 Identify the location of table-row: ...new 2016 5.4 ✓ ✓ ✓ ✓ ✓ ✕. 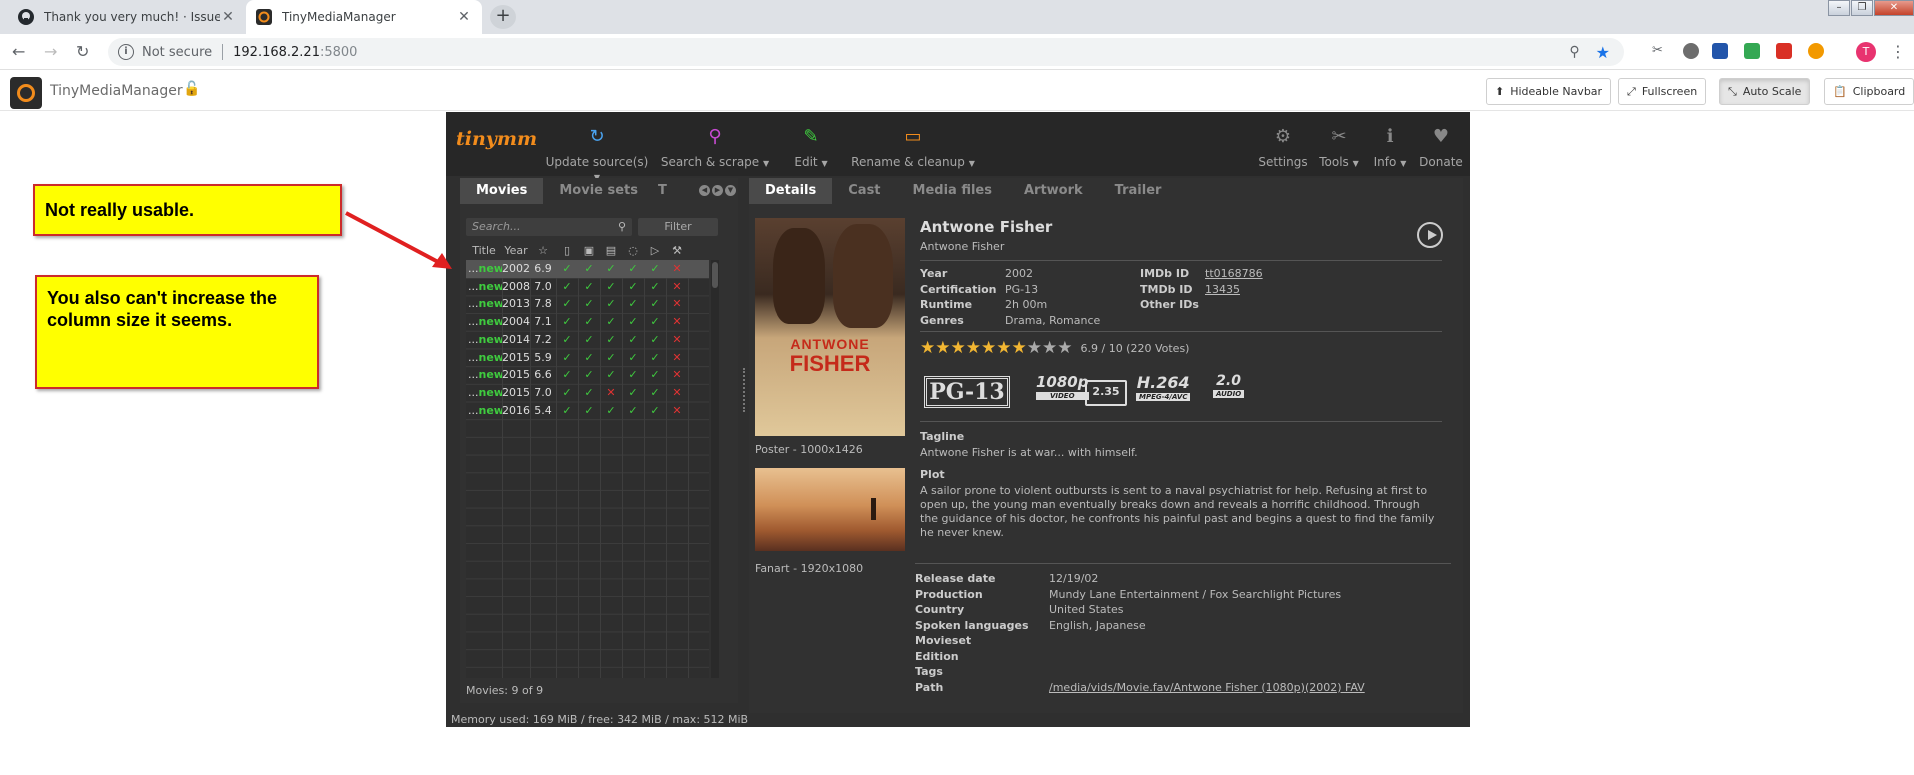
(587, 411).